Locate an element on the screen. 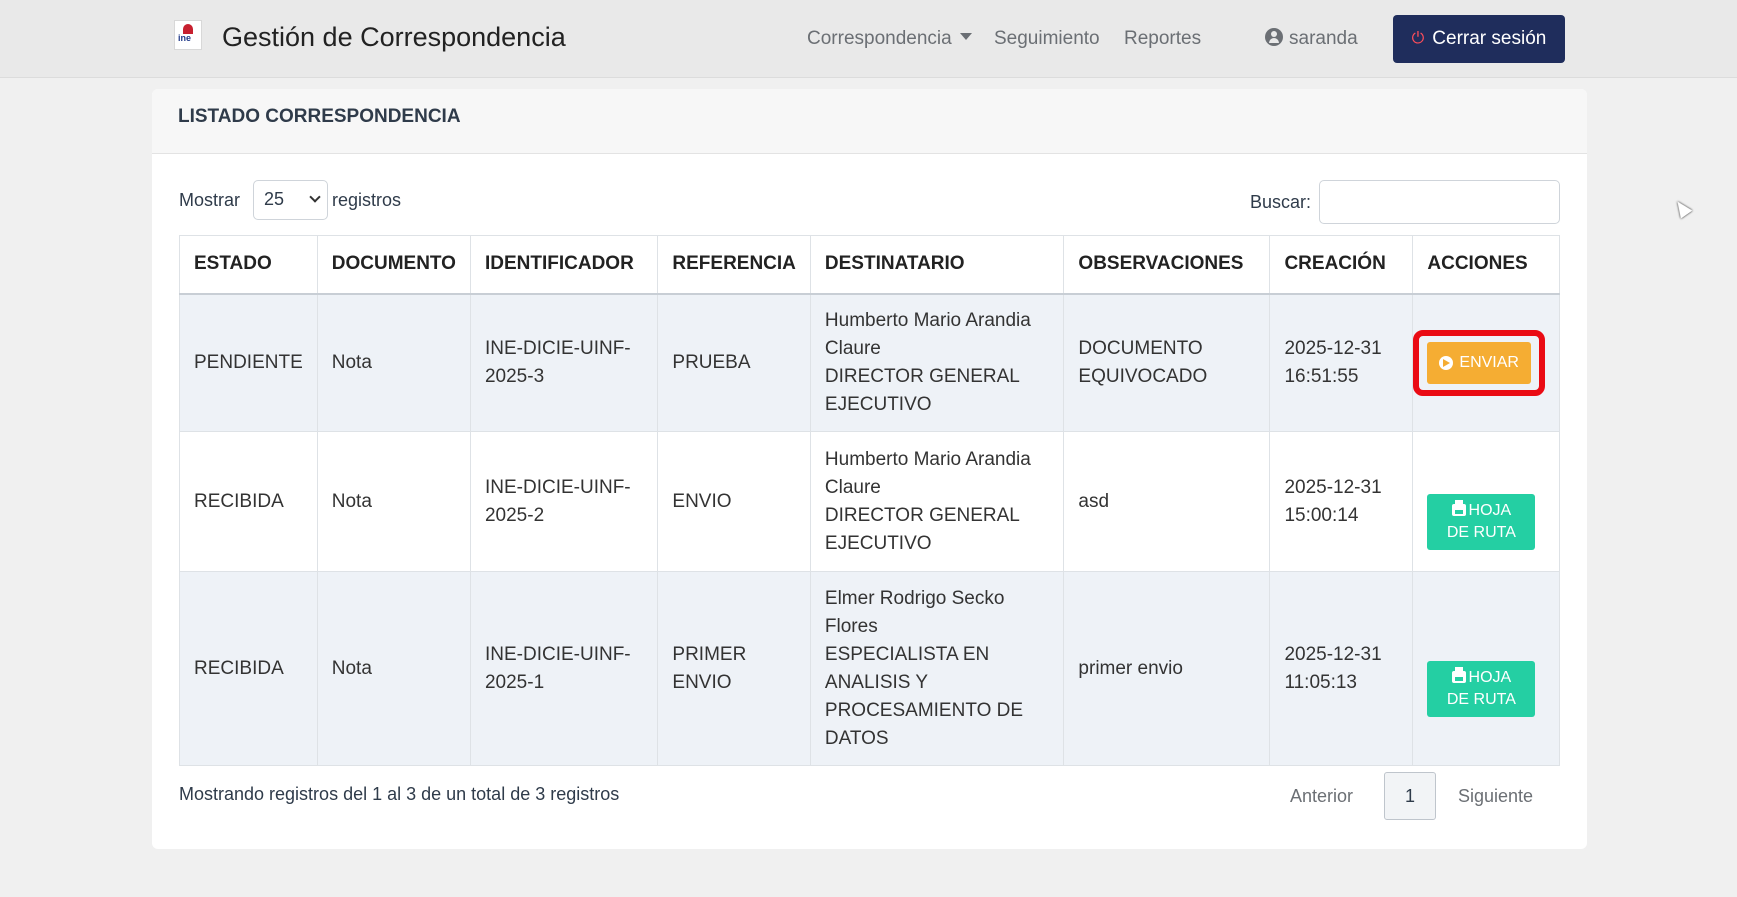  nav-seguimiento: Seguimiento is located at coordinates (1047, 39).